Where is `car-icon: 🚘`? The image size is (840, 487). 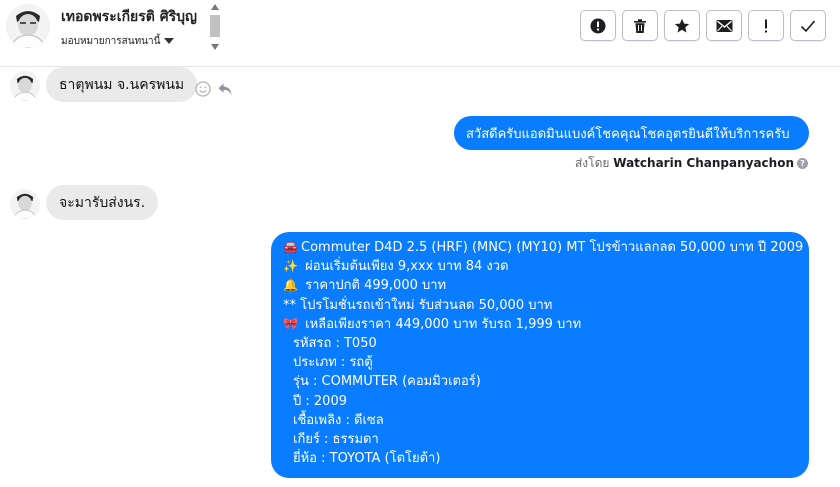 car-icon: 🚘 is located at coordinates (290, 247).